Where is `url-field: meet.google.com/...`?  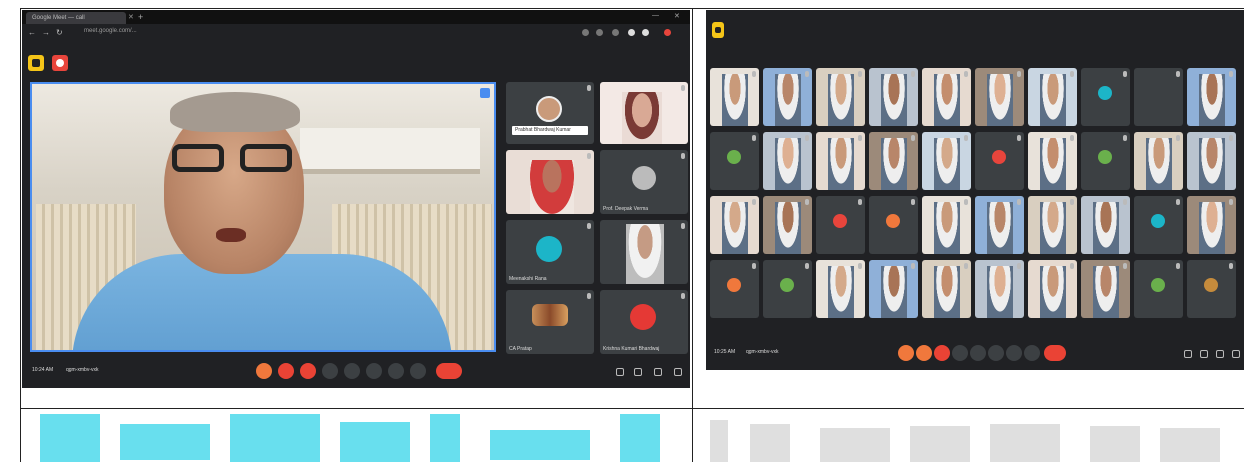
url-field: meet.google.com/... is located at coordinates (110, 31).